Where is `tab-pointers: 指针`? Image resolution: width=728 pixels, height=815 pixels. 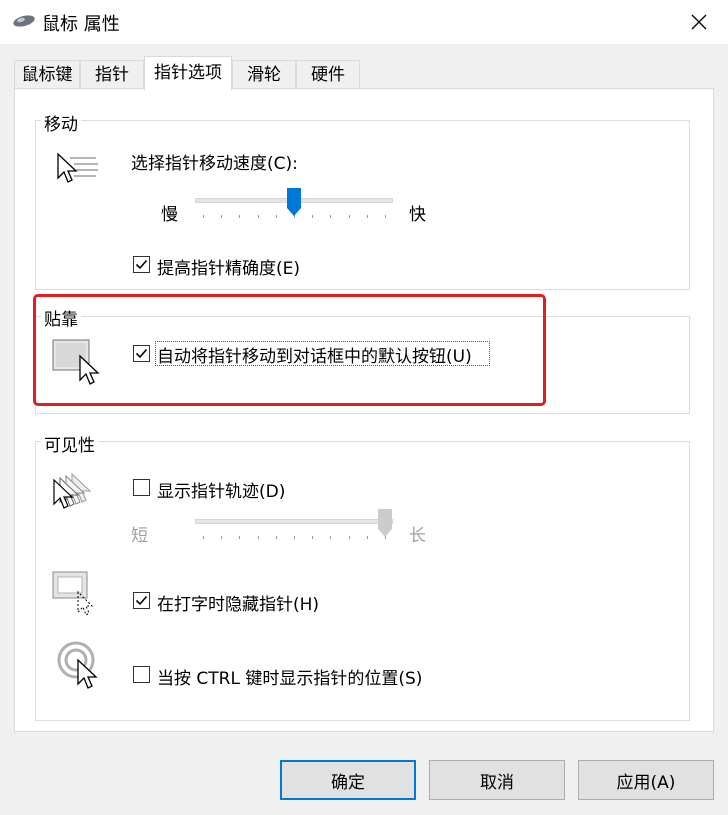 tab-pointers: 指针 is located at coordinates (112, 74).